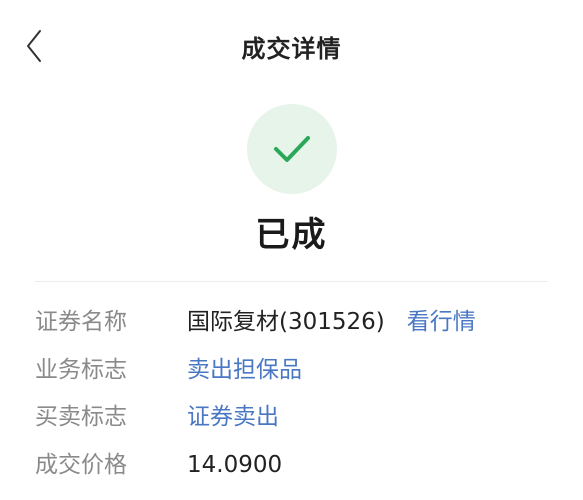  I want to click on business-flag-value: 卖出担保品, so click(244, 370).